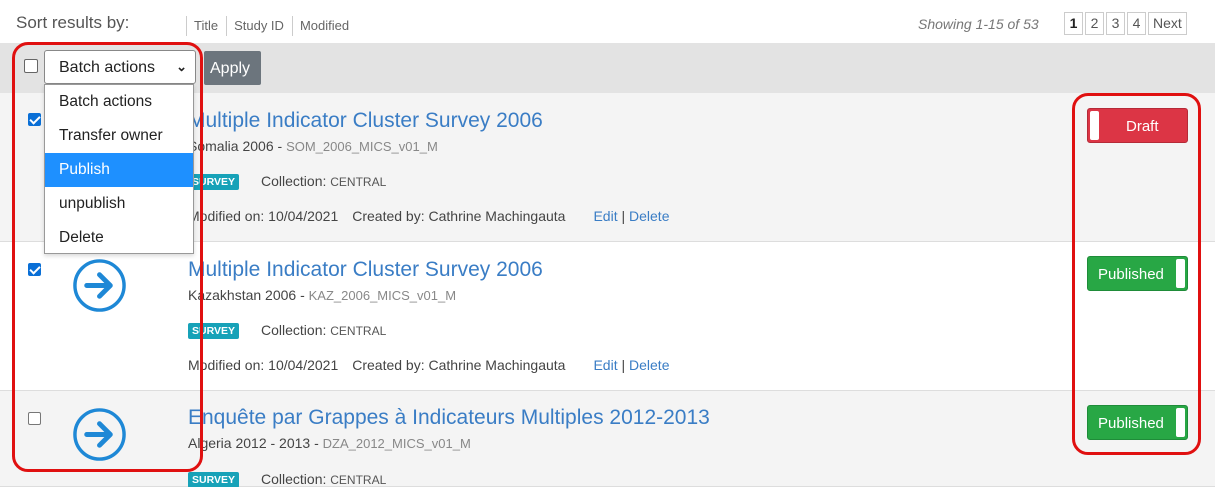 The height and width of the screenshot is (487, 1215). I want to click on study-id: KAZ_2006_MICS_v01_M, so click(382, 295).